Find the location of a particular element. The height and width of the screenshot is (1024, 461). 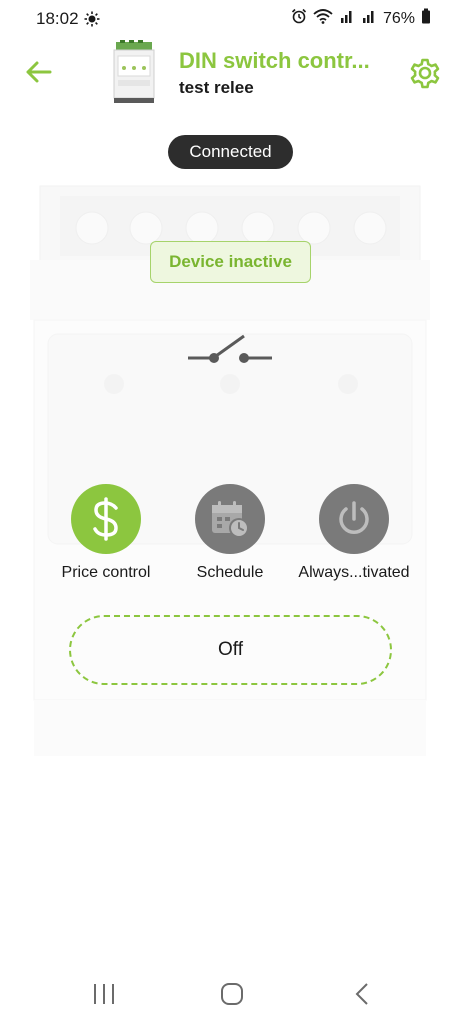

mode-price-control: Price control is located at coordinates (106, 533).